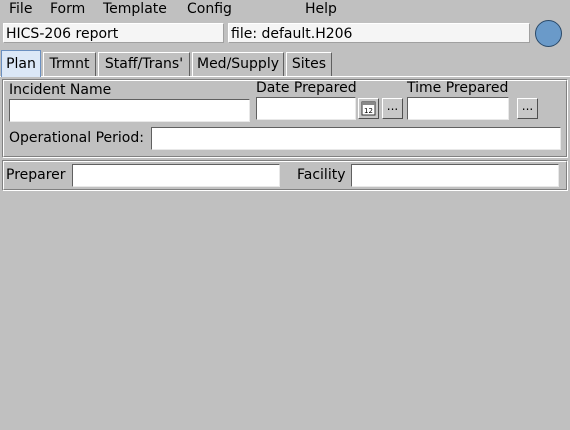 Image resolution: width=570 pixels, height=430 pixels. I want to click on date-prepared-label: Date Prepared, so click(306, 88).